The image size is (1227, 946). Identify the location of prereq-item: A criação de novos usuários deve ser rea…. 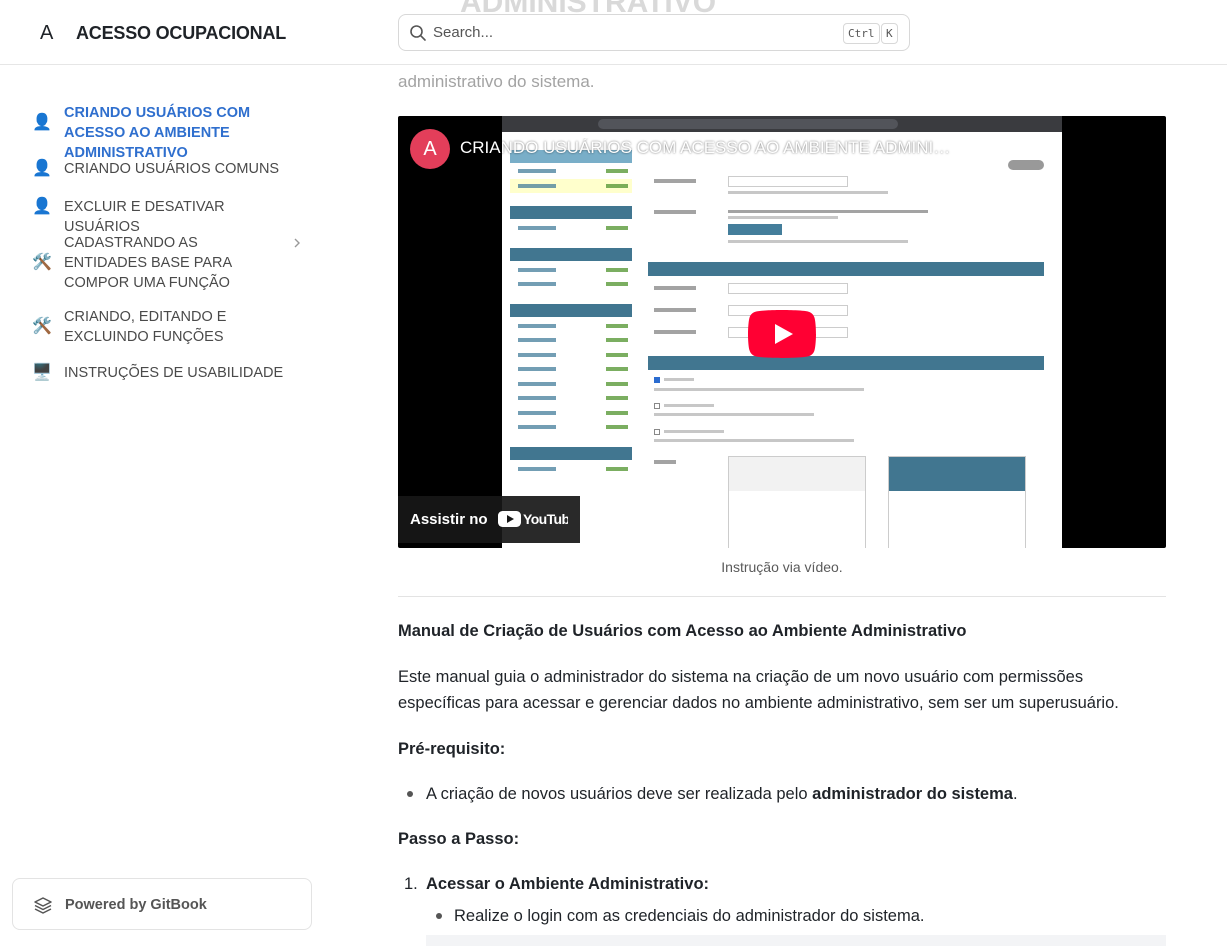
(722, 794).